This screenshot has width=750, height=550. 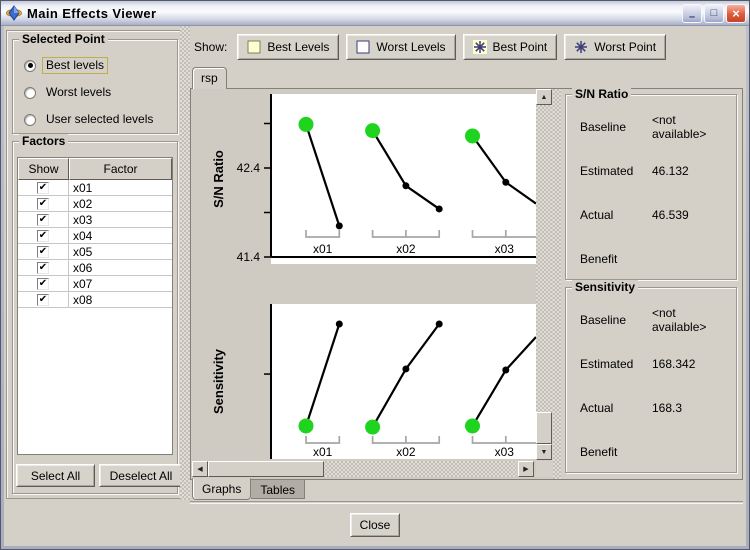 What do you see at coordinates (95, 188) in the screenshot?
I see `table-row: ✔ x01` at bounding box center [95, 188].